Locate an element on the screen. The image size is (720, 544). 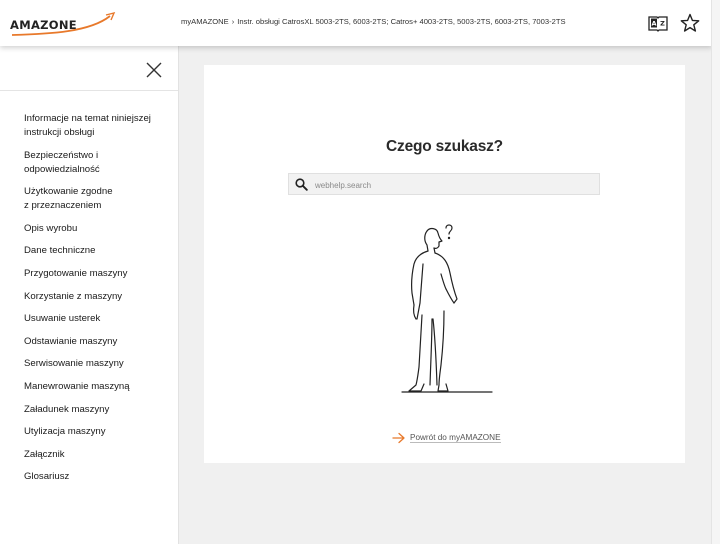
breadcrumb-home-link: myAMAZONE is located at coordinates (205, 21).